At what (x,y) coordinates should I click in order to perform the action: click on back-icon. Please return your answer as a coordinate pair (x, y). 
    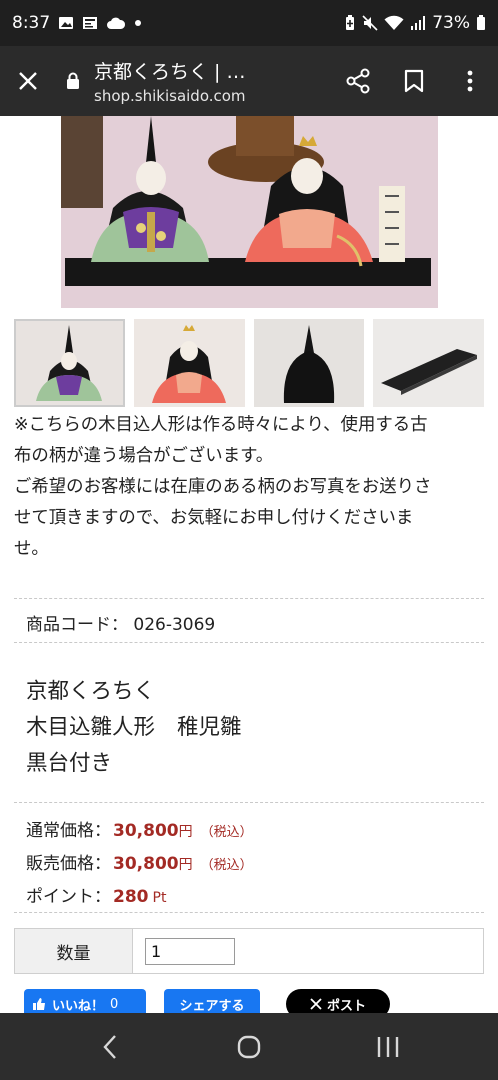
    Looking at the image, I should click on (109, 1046).